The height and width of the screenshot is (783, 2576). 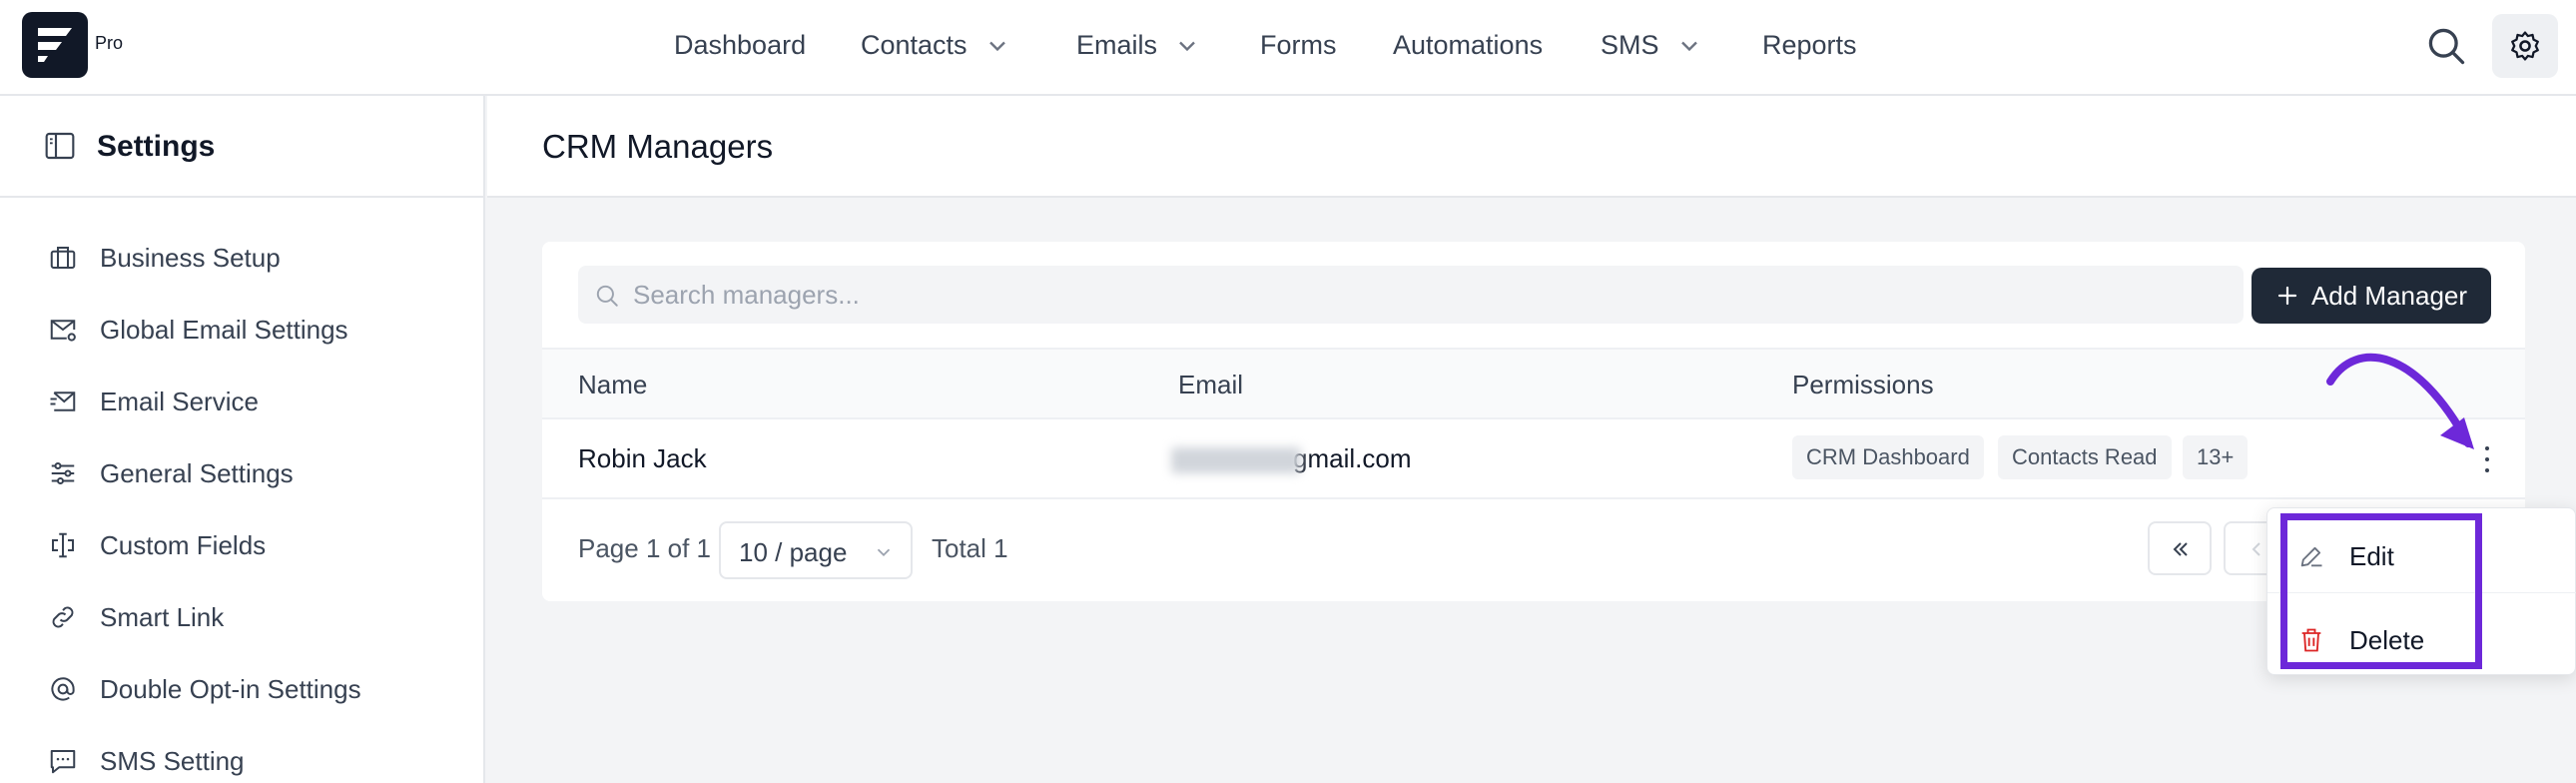 I want to click on total-count: Total 1, so click(x=970, y=548).